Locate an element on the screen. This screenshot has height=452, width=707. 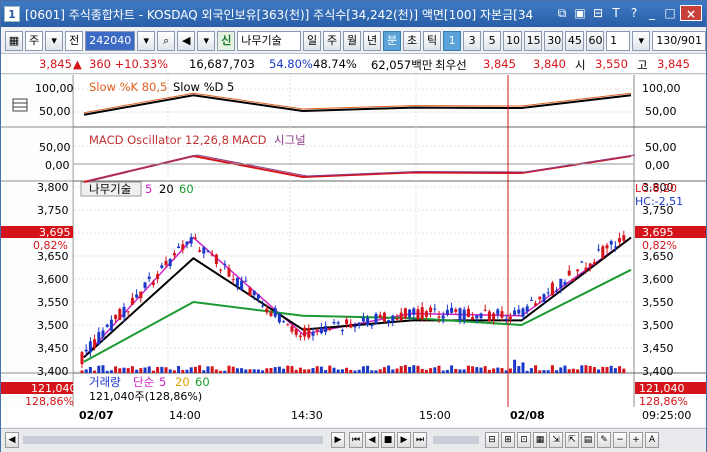
interval-3: 3 is located at coordinates (472, 40).